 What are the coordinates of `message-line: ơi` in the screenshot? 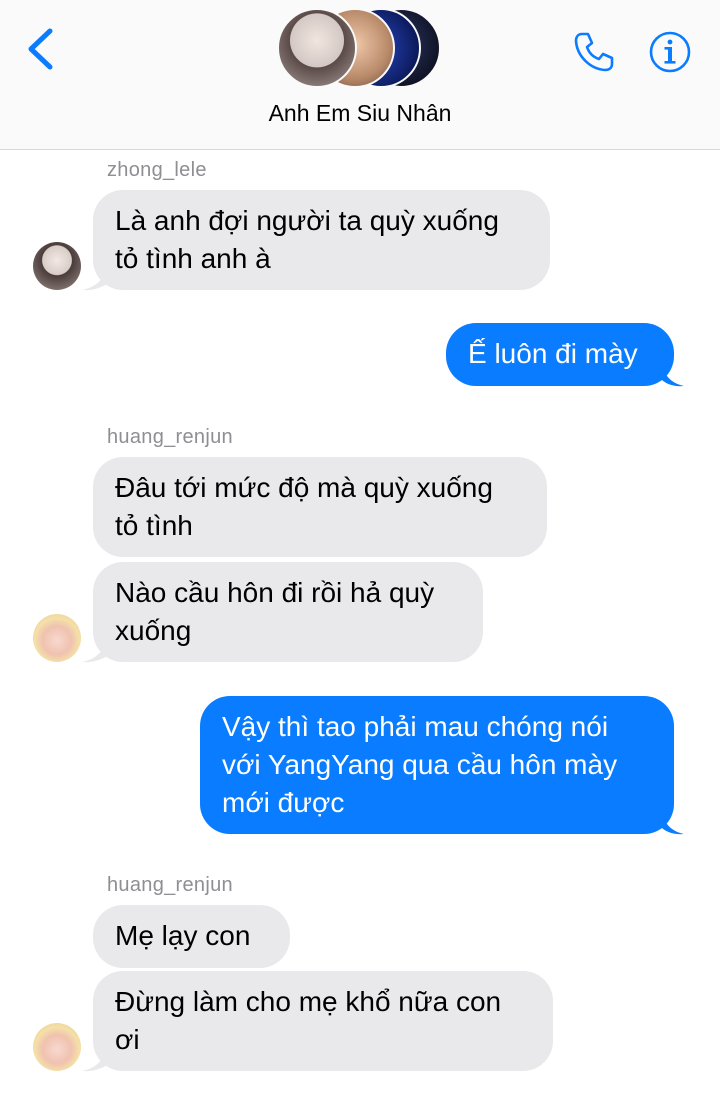 It's located at (127, 1039).